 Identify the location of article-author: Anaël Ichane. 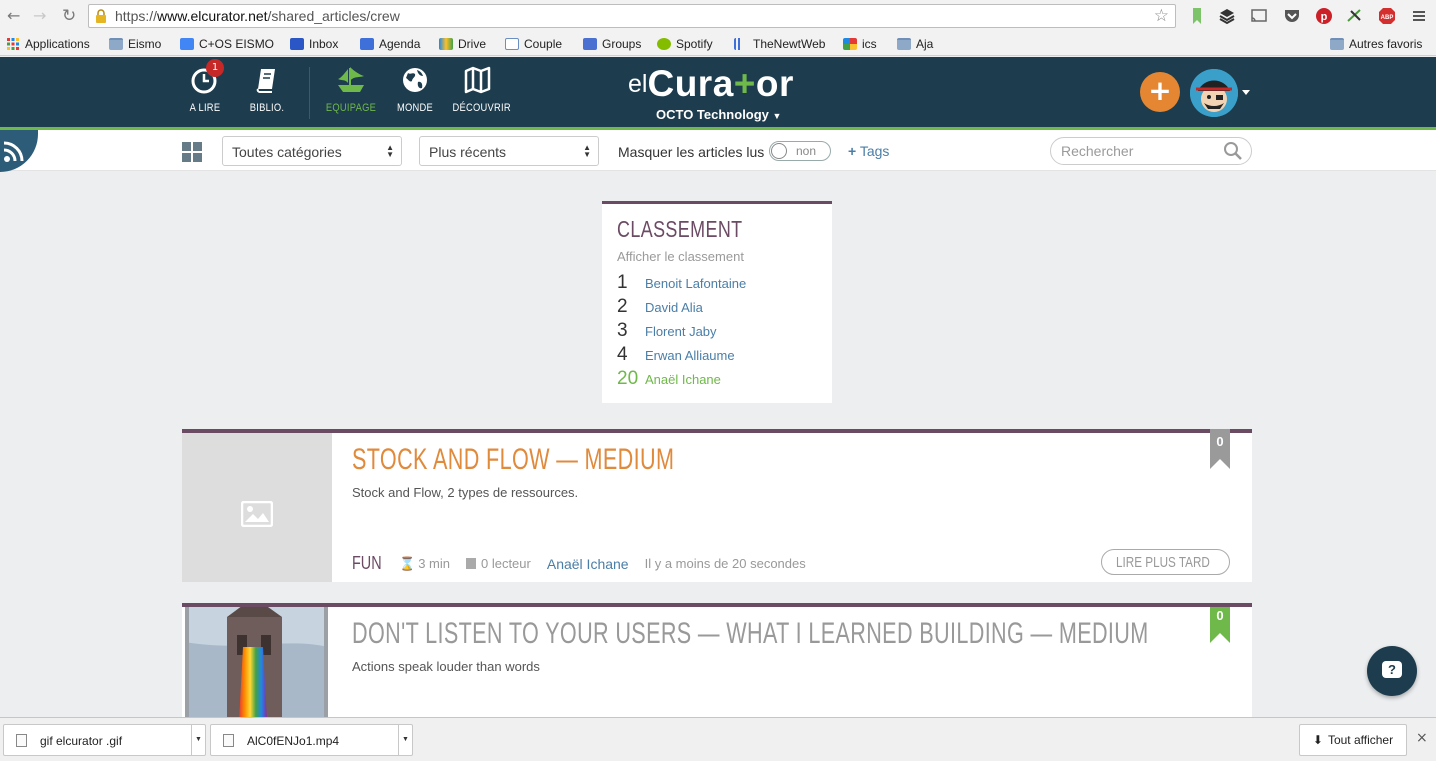
(588, 564).